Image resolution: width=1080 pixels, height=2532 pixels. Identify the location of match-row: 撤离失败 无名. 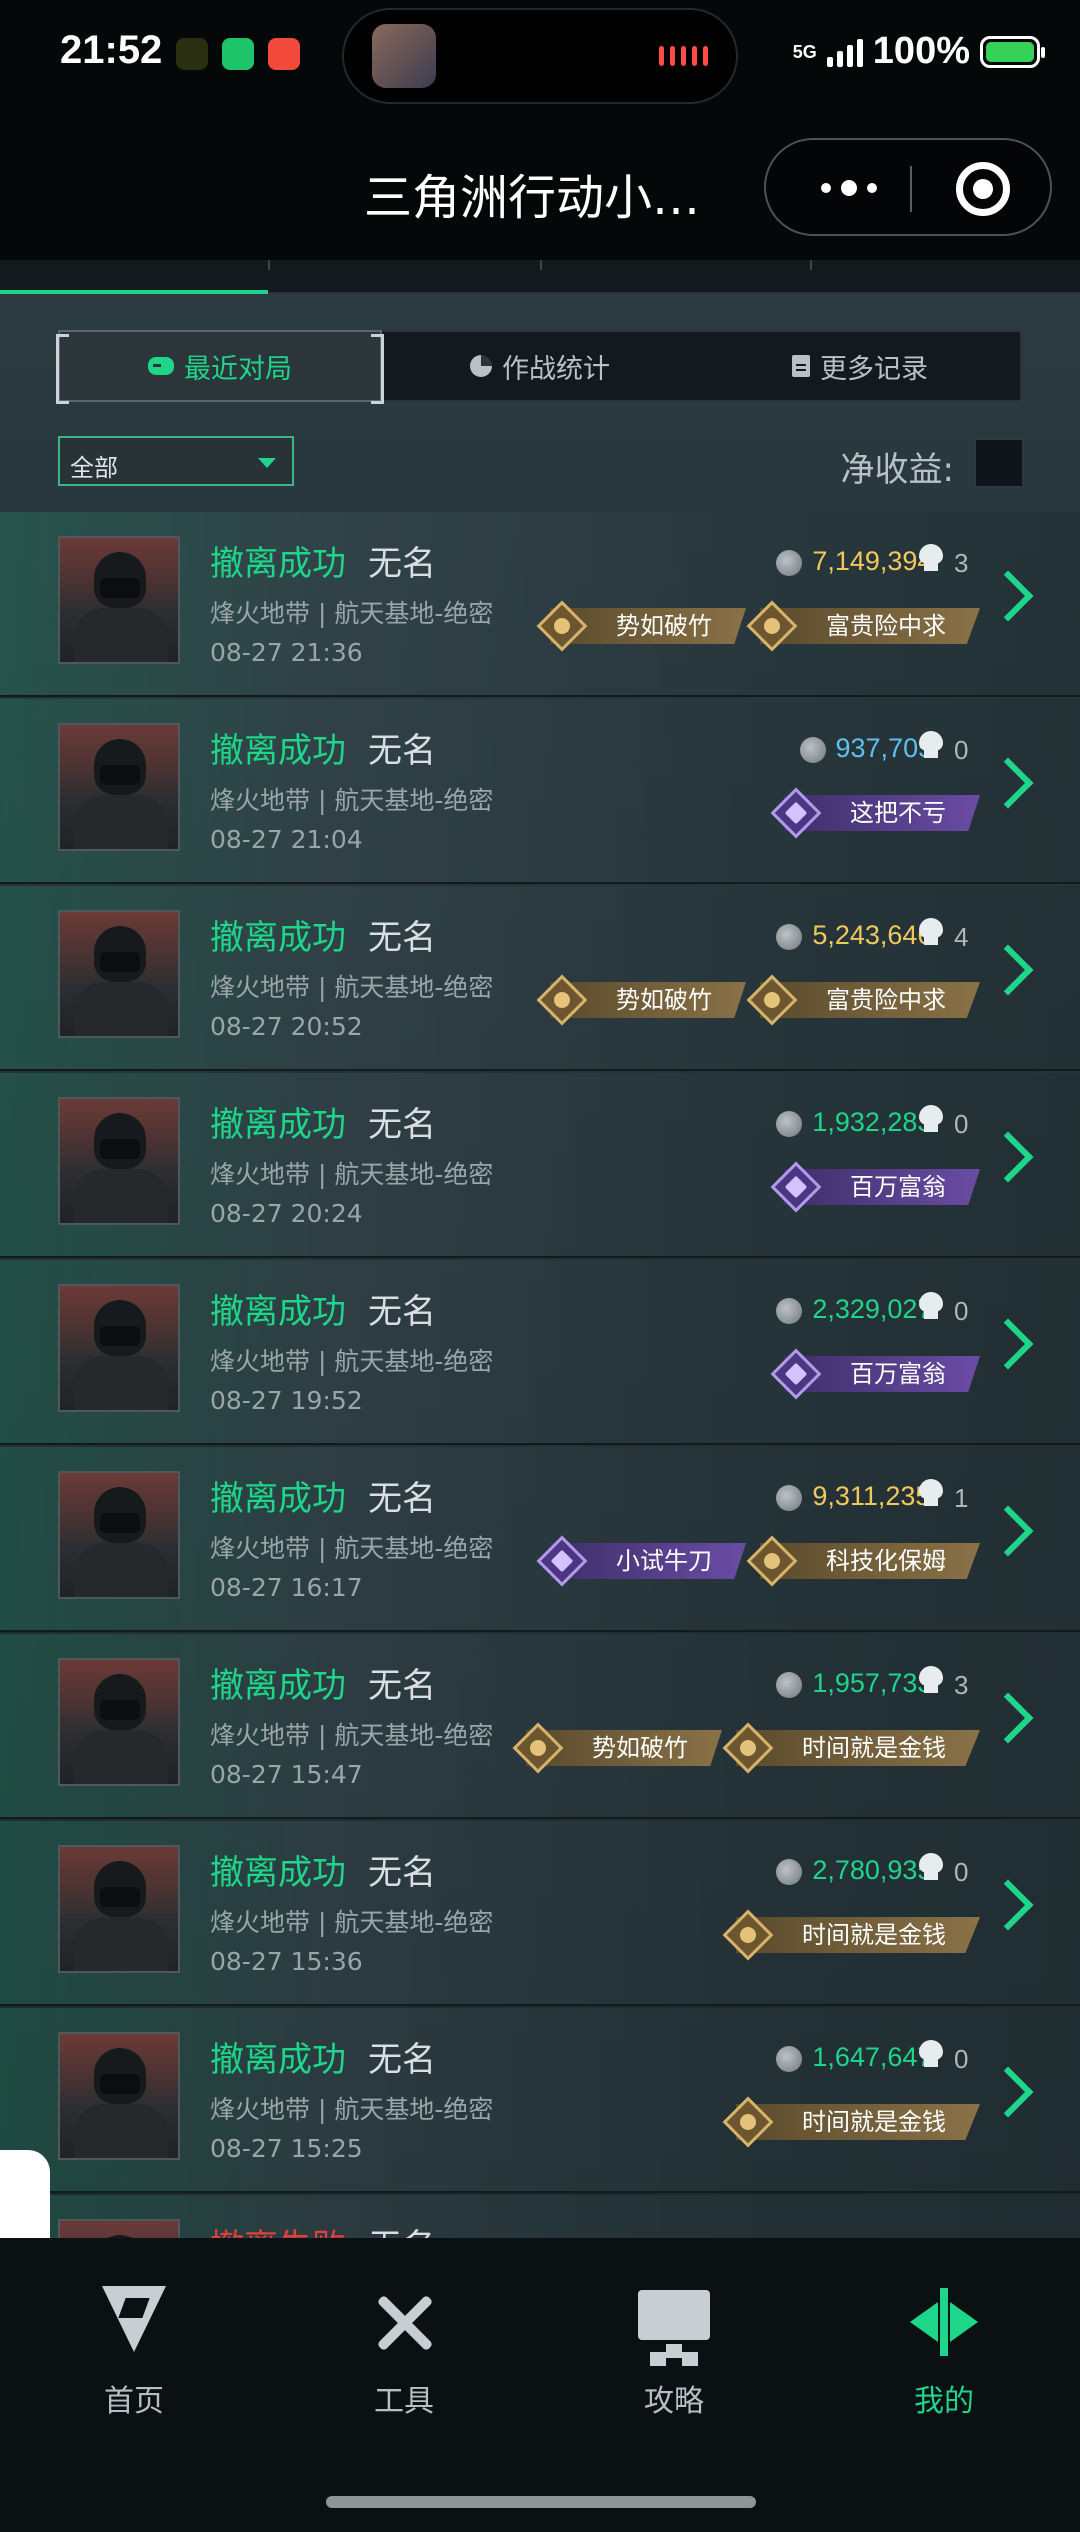
(540, 2216).